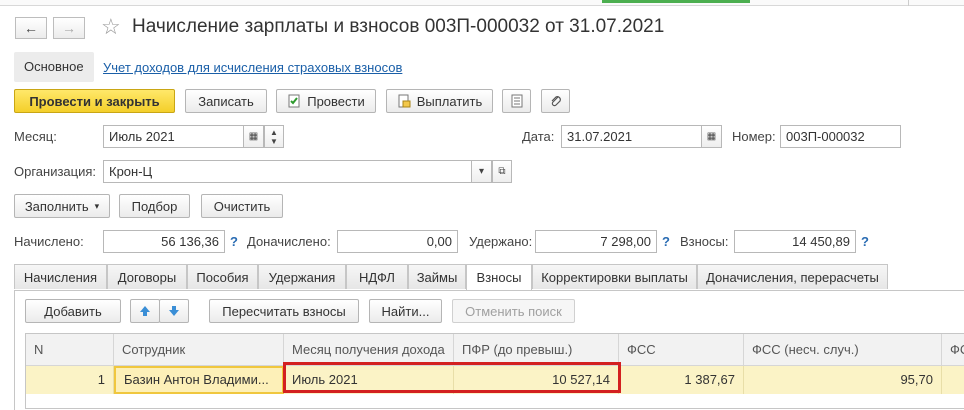 The width and height of the screenshot is (964, 410). Describe the element at coordinates (287, 171) in the screenshot. I see `organization-input: Крон-Ц` at that location.